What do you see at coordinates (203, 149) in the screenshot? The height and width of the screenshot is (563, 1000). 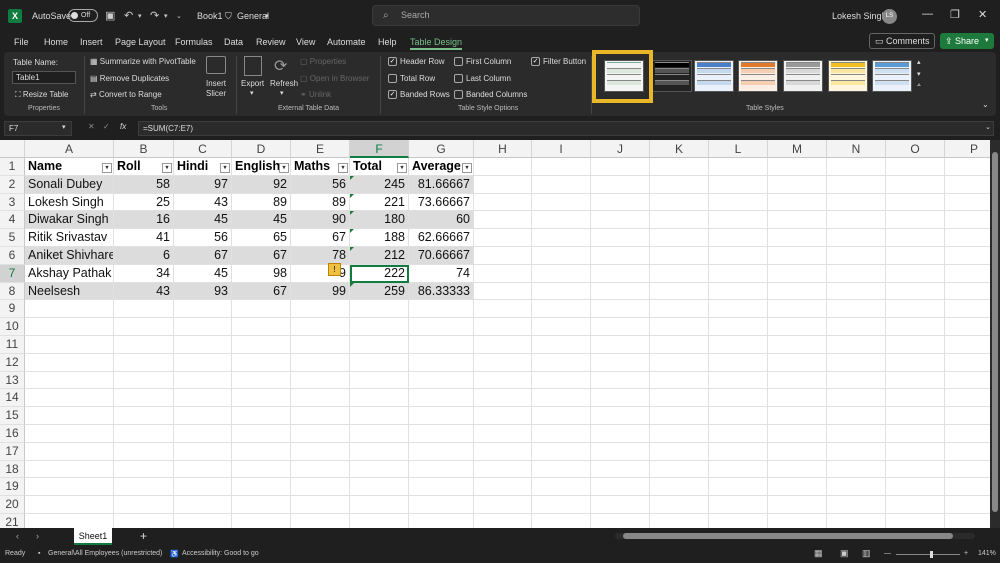 I see `column-header-c: C` at bounding box center [203, 149].